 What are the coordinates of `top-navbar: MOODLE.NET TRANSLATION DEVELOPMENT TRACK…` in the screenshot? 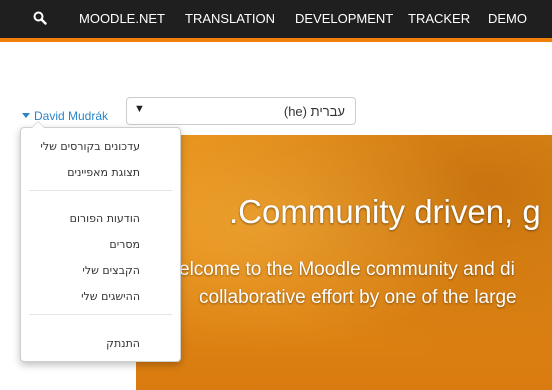 It's located at (276, 19).